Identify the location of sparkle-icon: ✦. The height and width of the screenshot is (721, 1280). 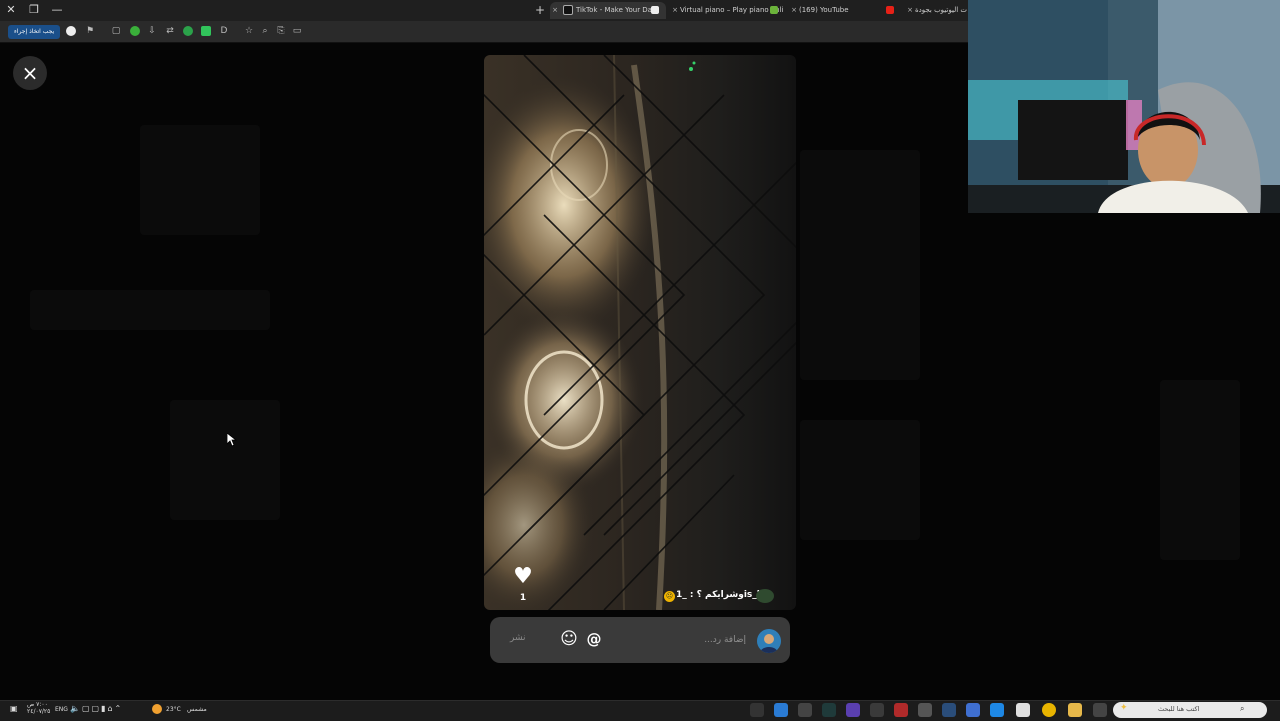
(1124, 708).